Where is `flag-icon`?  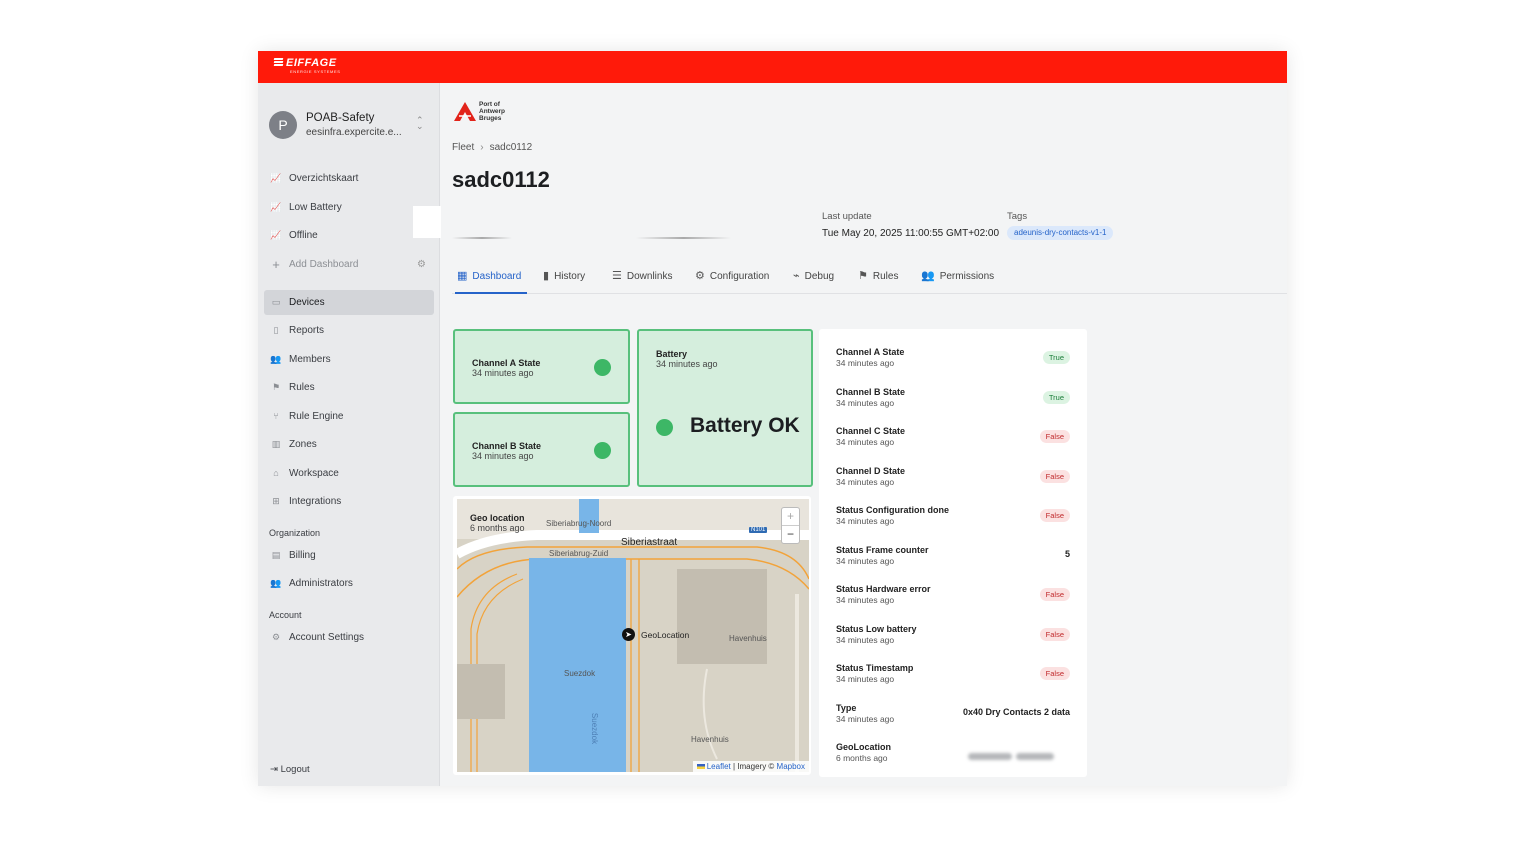 flag-icon is located at coordinates (700, 767).